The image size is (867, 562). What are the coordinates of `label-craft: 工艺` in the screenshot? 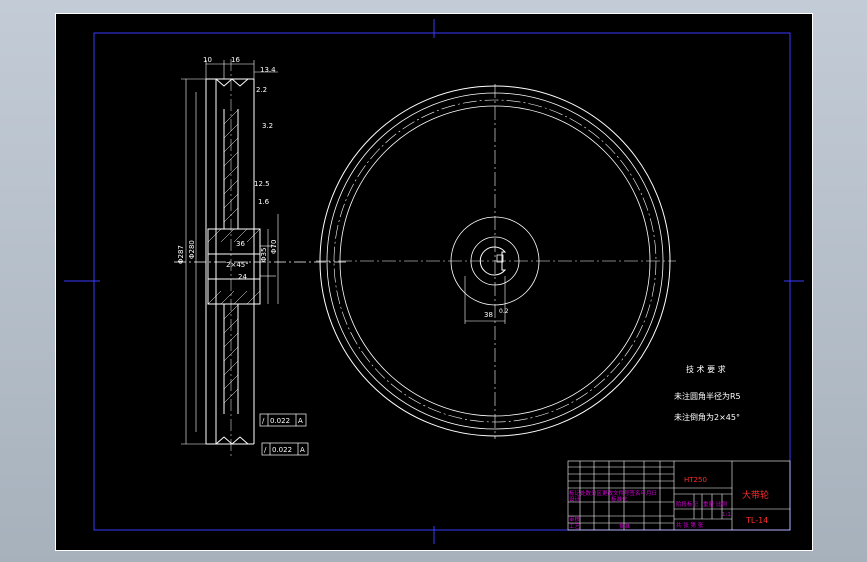 It's located at (575, 526).